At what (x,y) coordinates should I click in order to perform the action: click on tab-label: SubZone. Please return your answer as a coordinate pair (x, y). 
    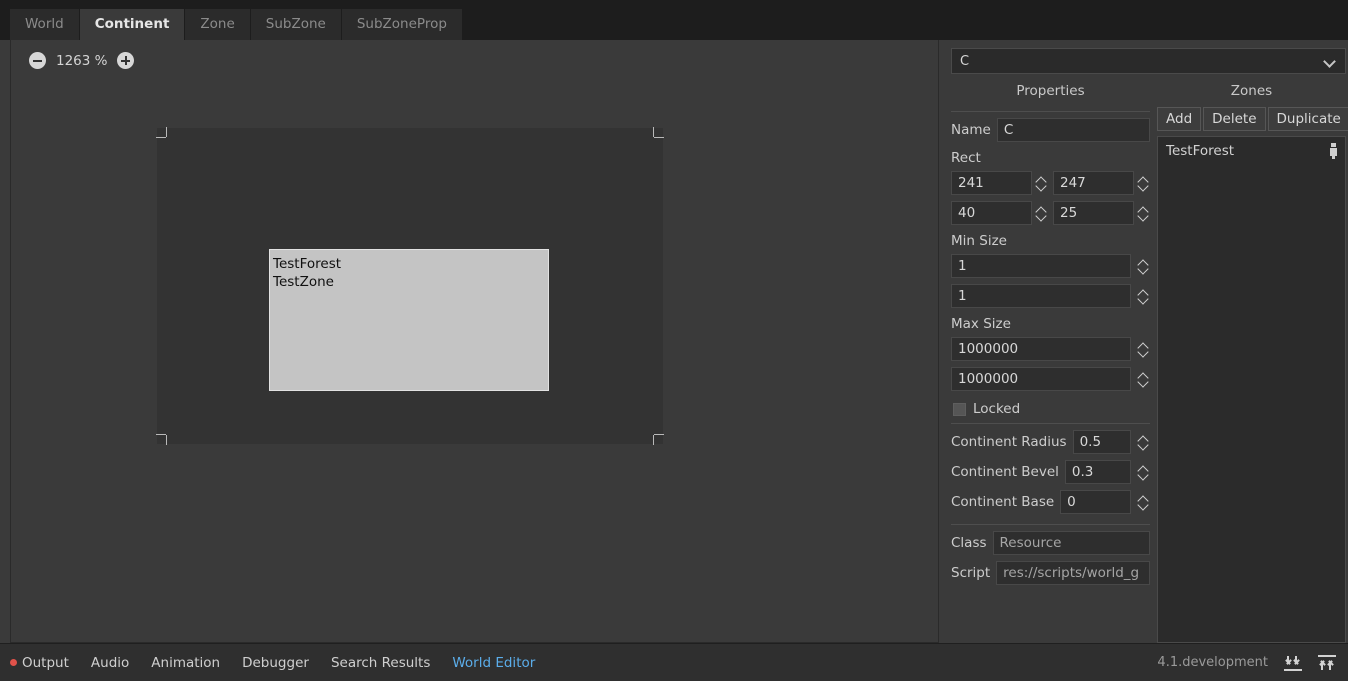
    Looking at the image, I should click on (295, 23).